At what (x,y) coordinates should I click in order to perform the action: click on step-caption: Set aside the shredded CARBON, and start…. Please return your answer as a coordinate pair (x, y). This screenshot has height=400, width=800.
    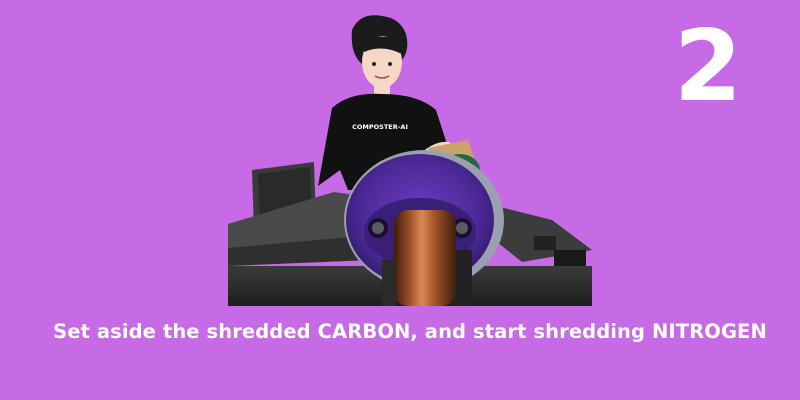
    Looking at the image, I should click on (410, 331).